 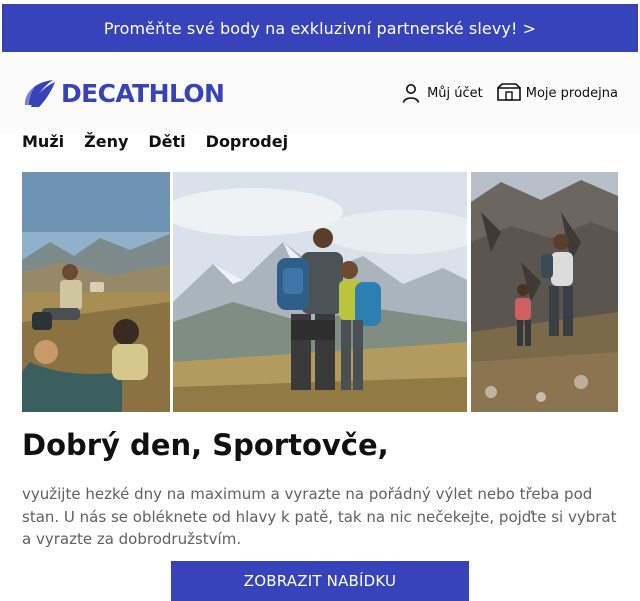 I want to click on show-offer-button: ZOBRAZIT NABÍDKU, so click(x=320, y=581).